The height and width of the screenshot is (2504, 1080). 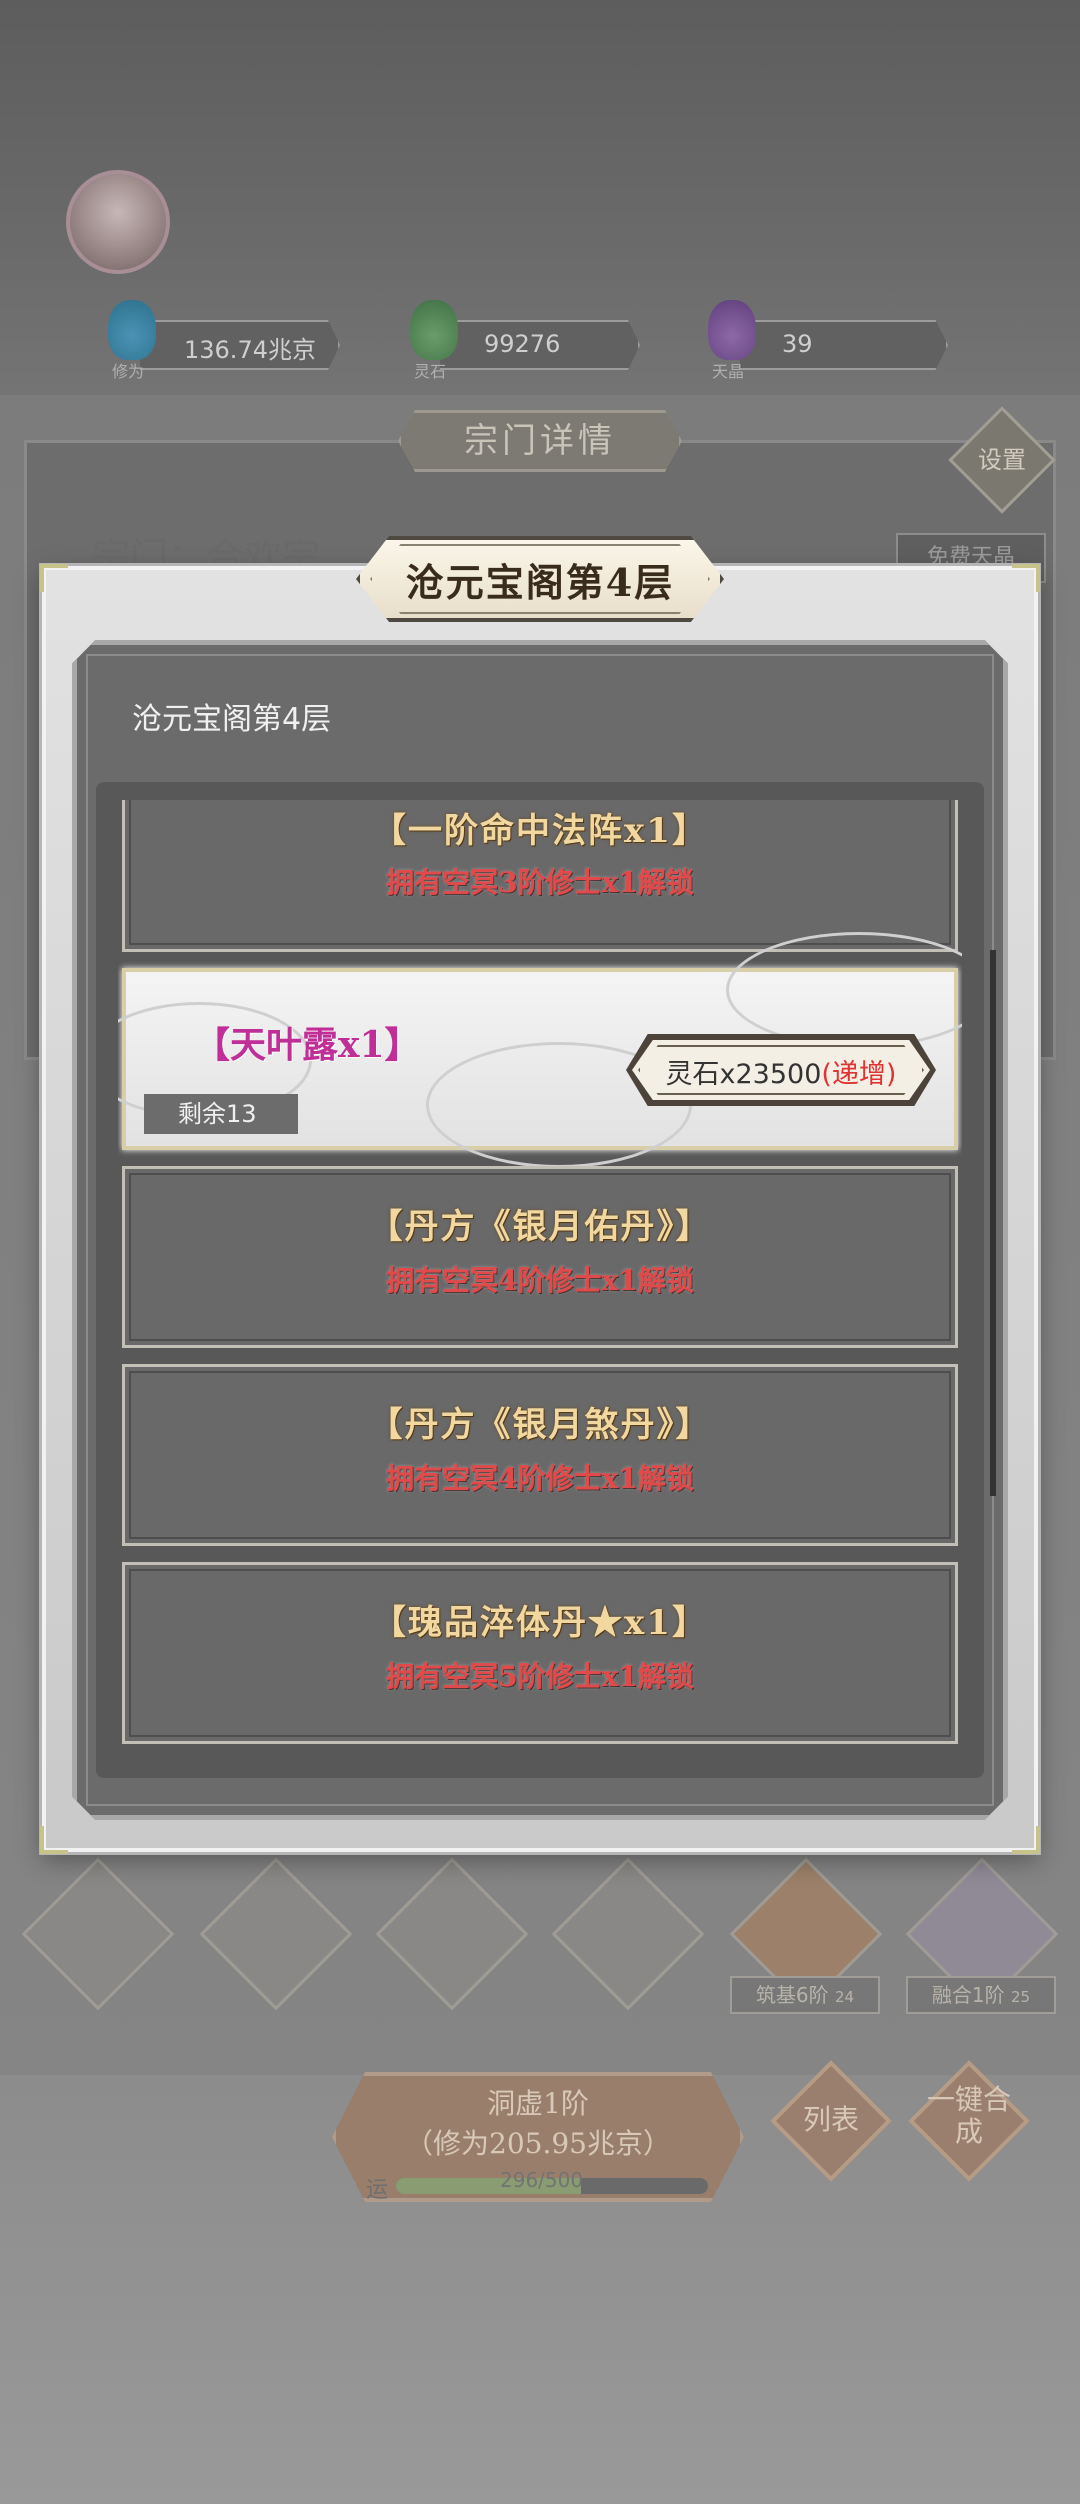 I want to click on shop-item-available: 【天叶露x1】 剩余13 灵石x23500(递增), so click(x=540, y=1050).